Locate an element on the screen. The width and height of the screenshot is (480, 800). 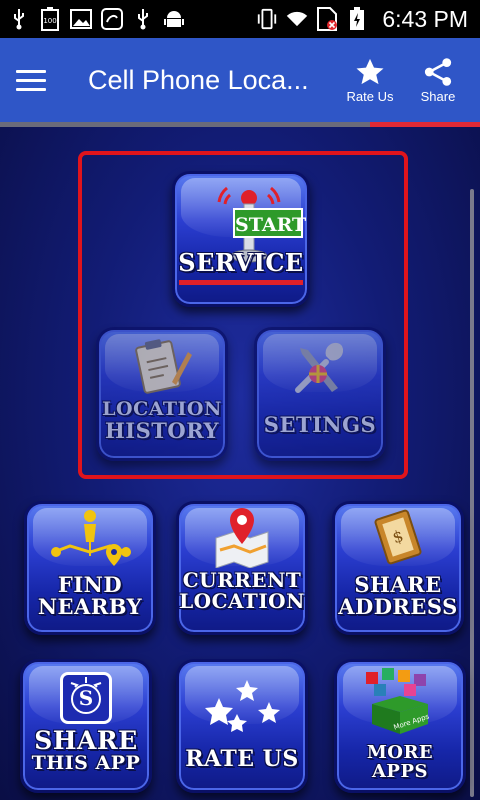
location-history-button: LOCATION HISTORY is located at coordinates (162, 394).